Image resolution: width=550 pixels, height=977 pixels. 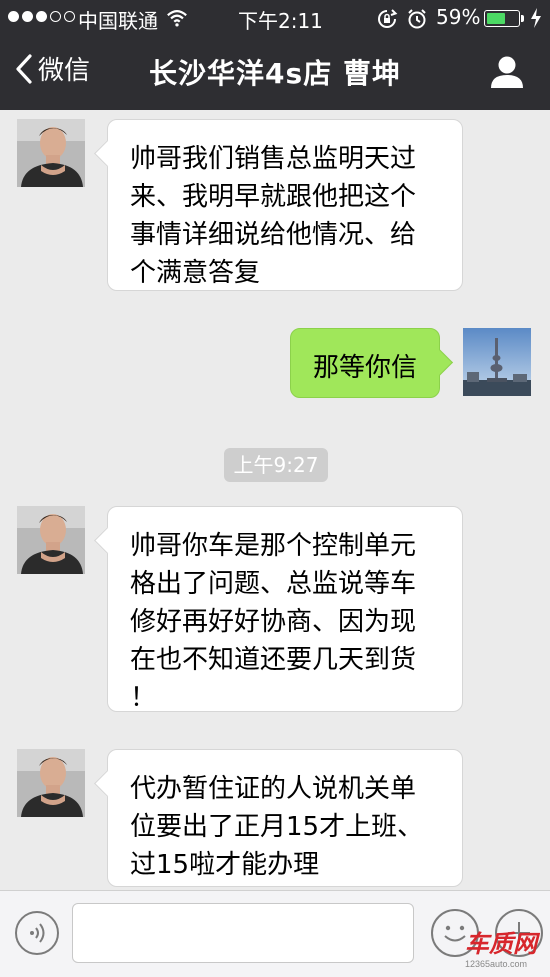 I want to click on message-text: 代办暂住证的人说机关单 位要出了正月15才上班、 过15啦才能办理, so click(x=277, y=827).